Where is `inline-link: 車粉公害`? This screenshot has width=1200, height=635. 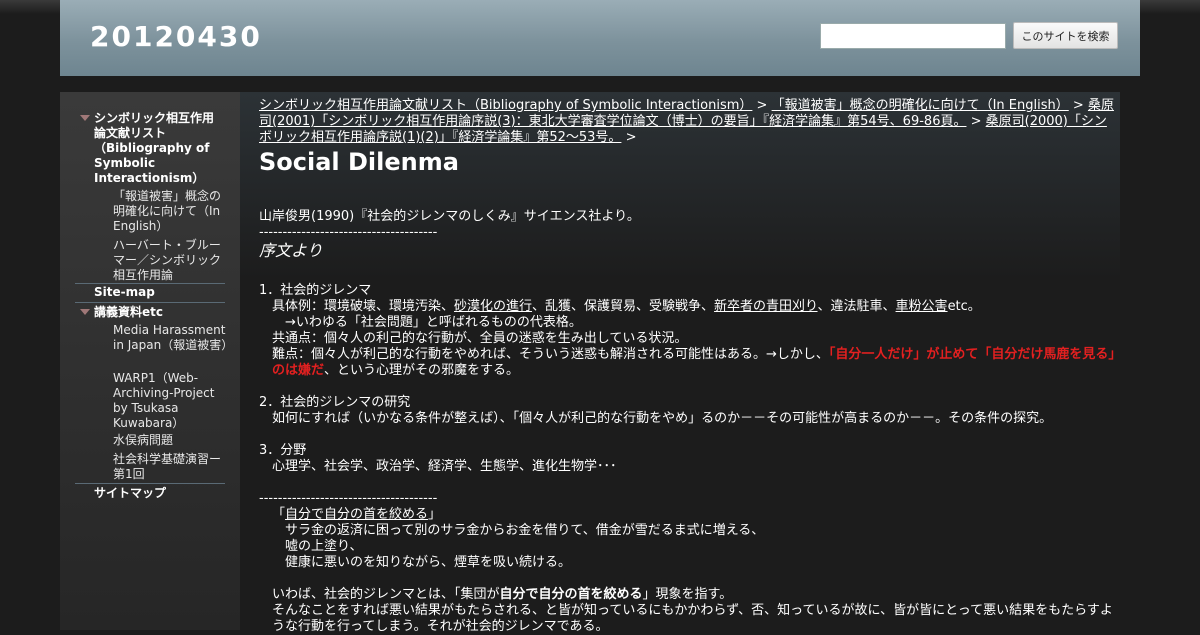
inline-link: 車粉公害 is located at coordinates (922, 306).